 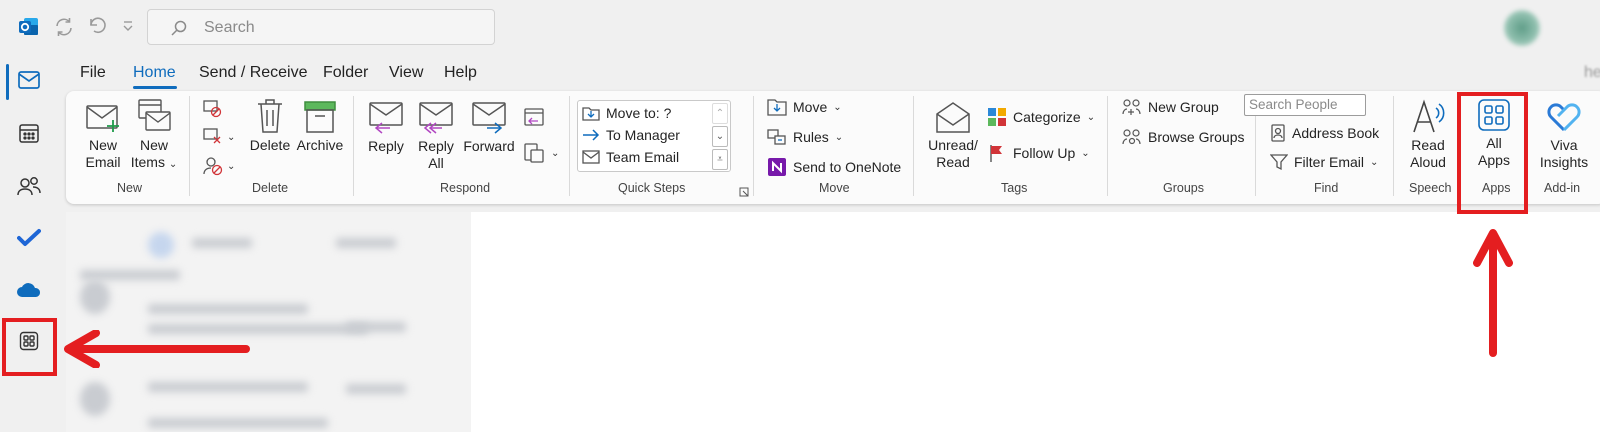 I want to click on red-arrow-up-icon, so click(x=1493, y=293).